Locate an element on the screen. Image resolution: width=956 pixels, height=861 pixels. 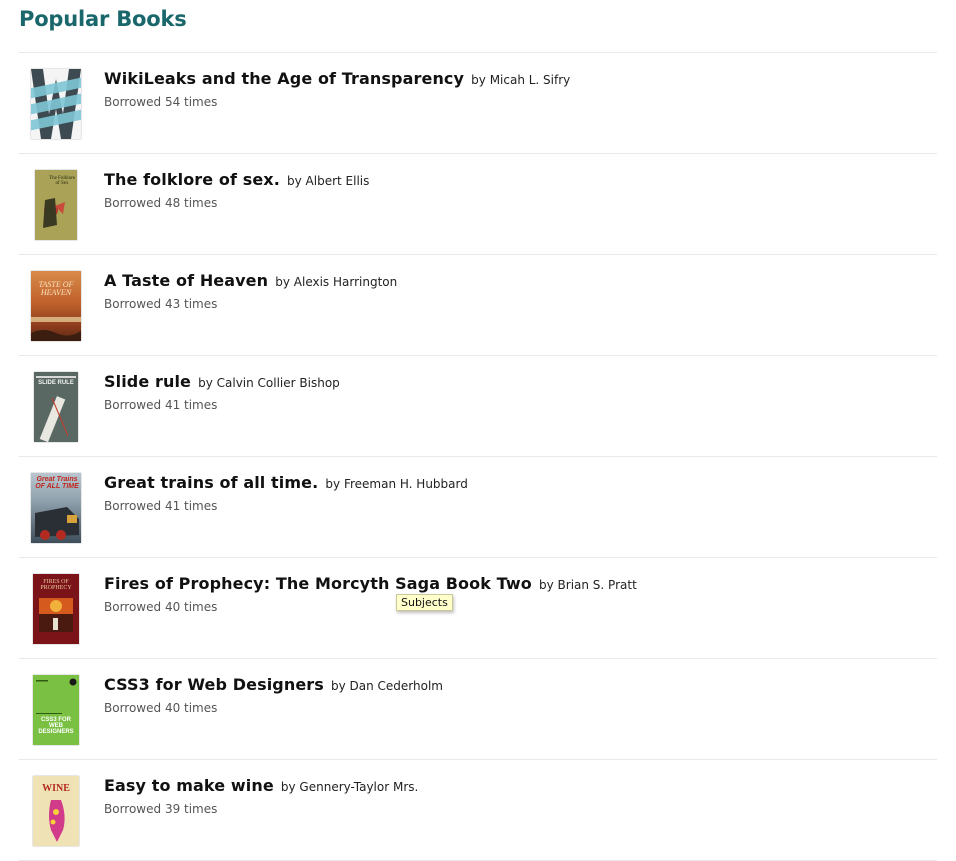
book-cover-link: Great Trains OF ALL TIME is located at coordinates (56, 508).